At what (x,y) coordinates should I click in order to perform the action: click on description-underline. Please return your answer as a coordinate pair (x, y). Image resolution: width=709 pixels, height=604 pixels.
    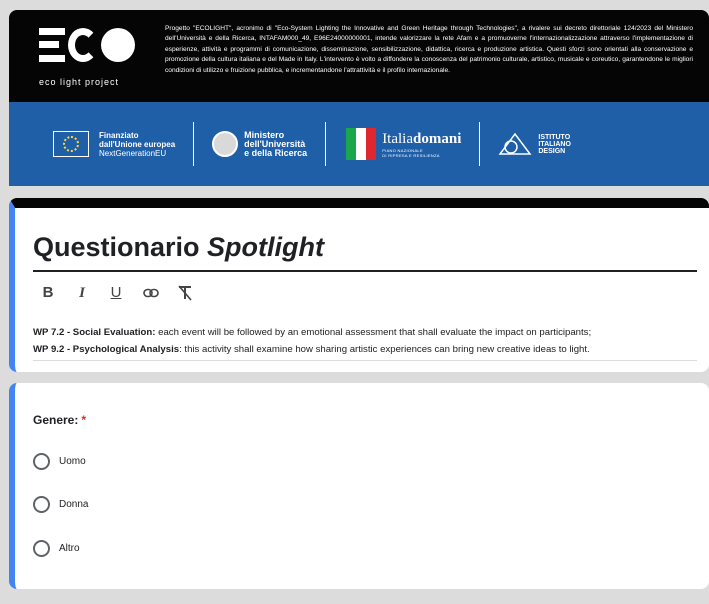
    Looking at the image, I should click on (365, 360).